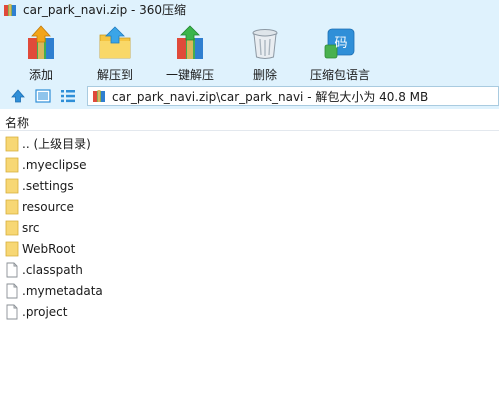 This screenshot has width=499, height=414. I want to click on list-item: .myeclipse, so click(249, 164).